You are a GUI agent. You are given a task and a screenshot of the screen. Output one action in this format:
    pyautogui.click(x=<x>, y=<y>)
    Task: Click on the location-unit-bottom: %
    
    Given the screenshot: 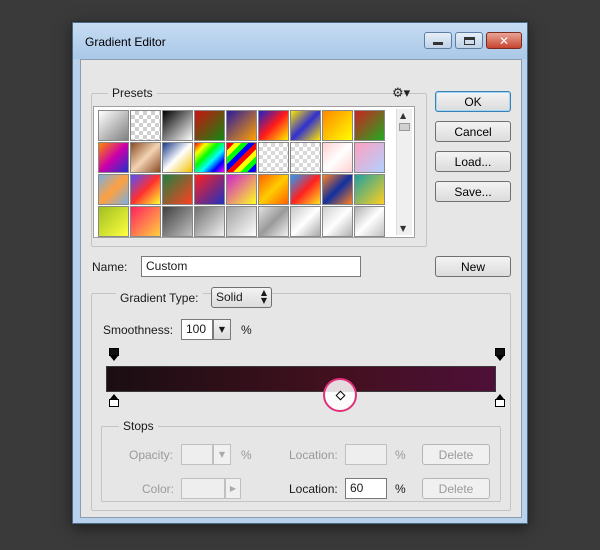 What is the action you would take?
    pyautogui.click(x=400, y=489)
    